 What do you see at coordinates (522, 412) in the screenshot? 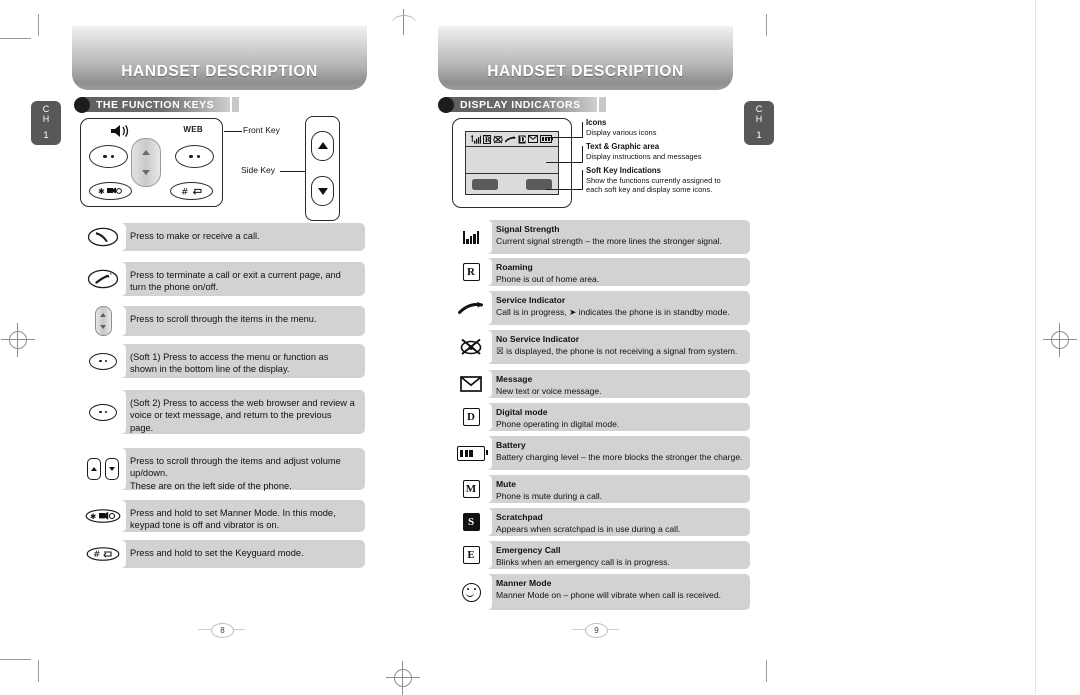
I see `indicator-heading: Digital mode` at bounding box center [522, 412].